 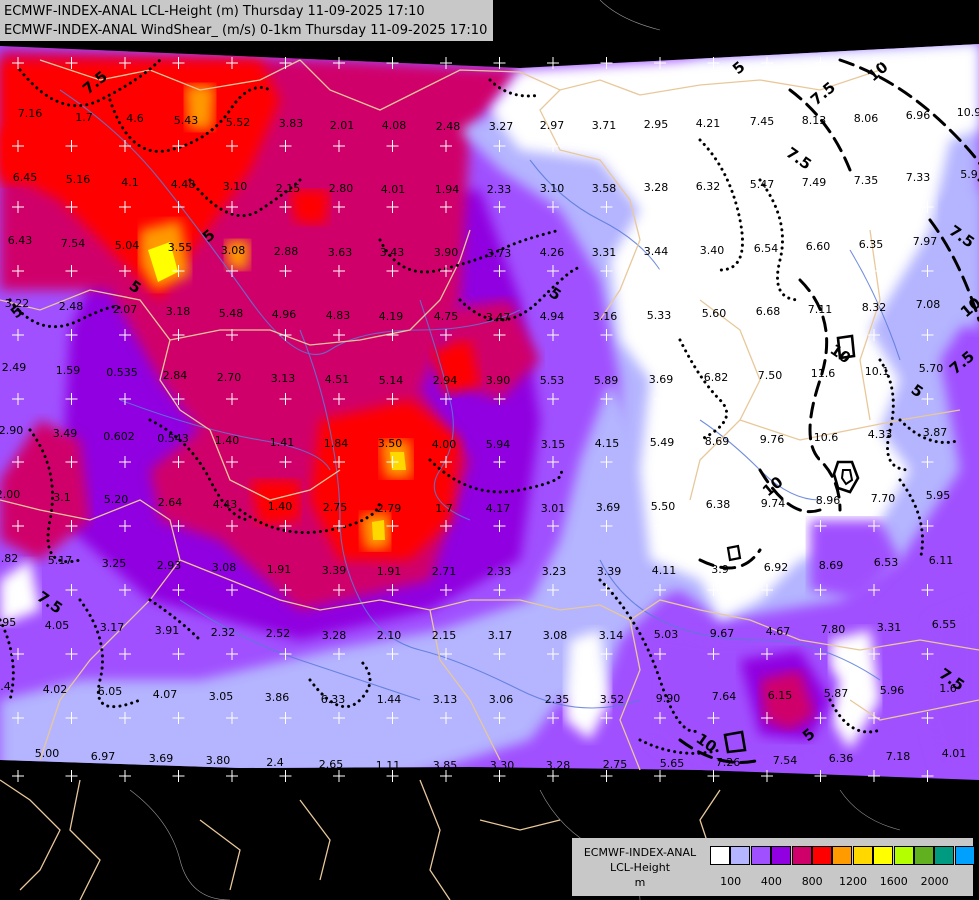 What do you see at coordinates (766, 248) in the screenshot?
I see `station-value: 6.54` at bounding box center [766, 248].